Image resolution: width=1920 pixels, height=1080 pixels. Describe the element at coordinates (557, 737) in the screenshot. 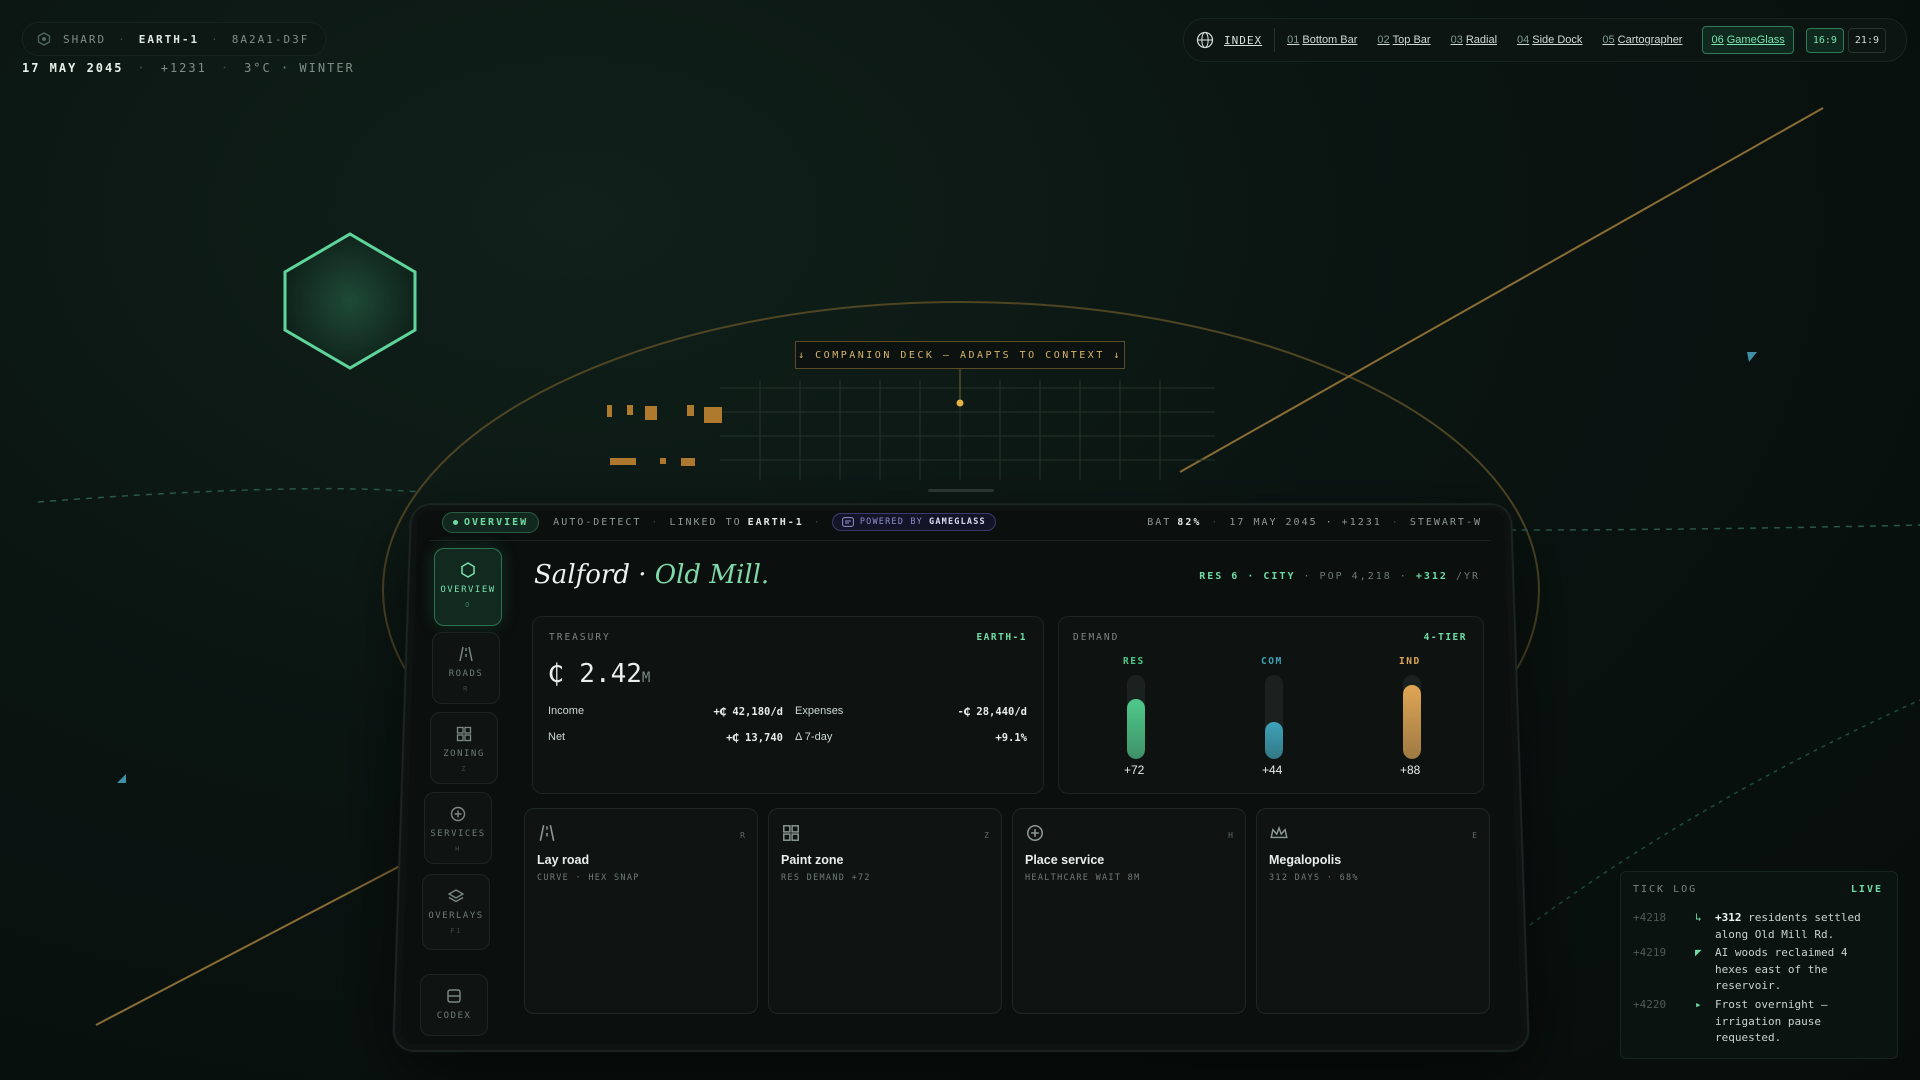

I see `net-label: Net` at that location.